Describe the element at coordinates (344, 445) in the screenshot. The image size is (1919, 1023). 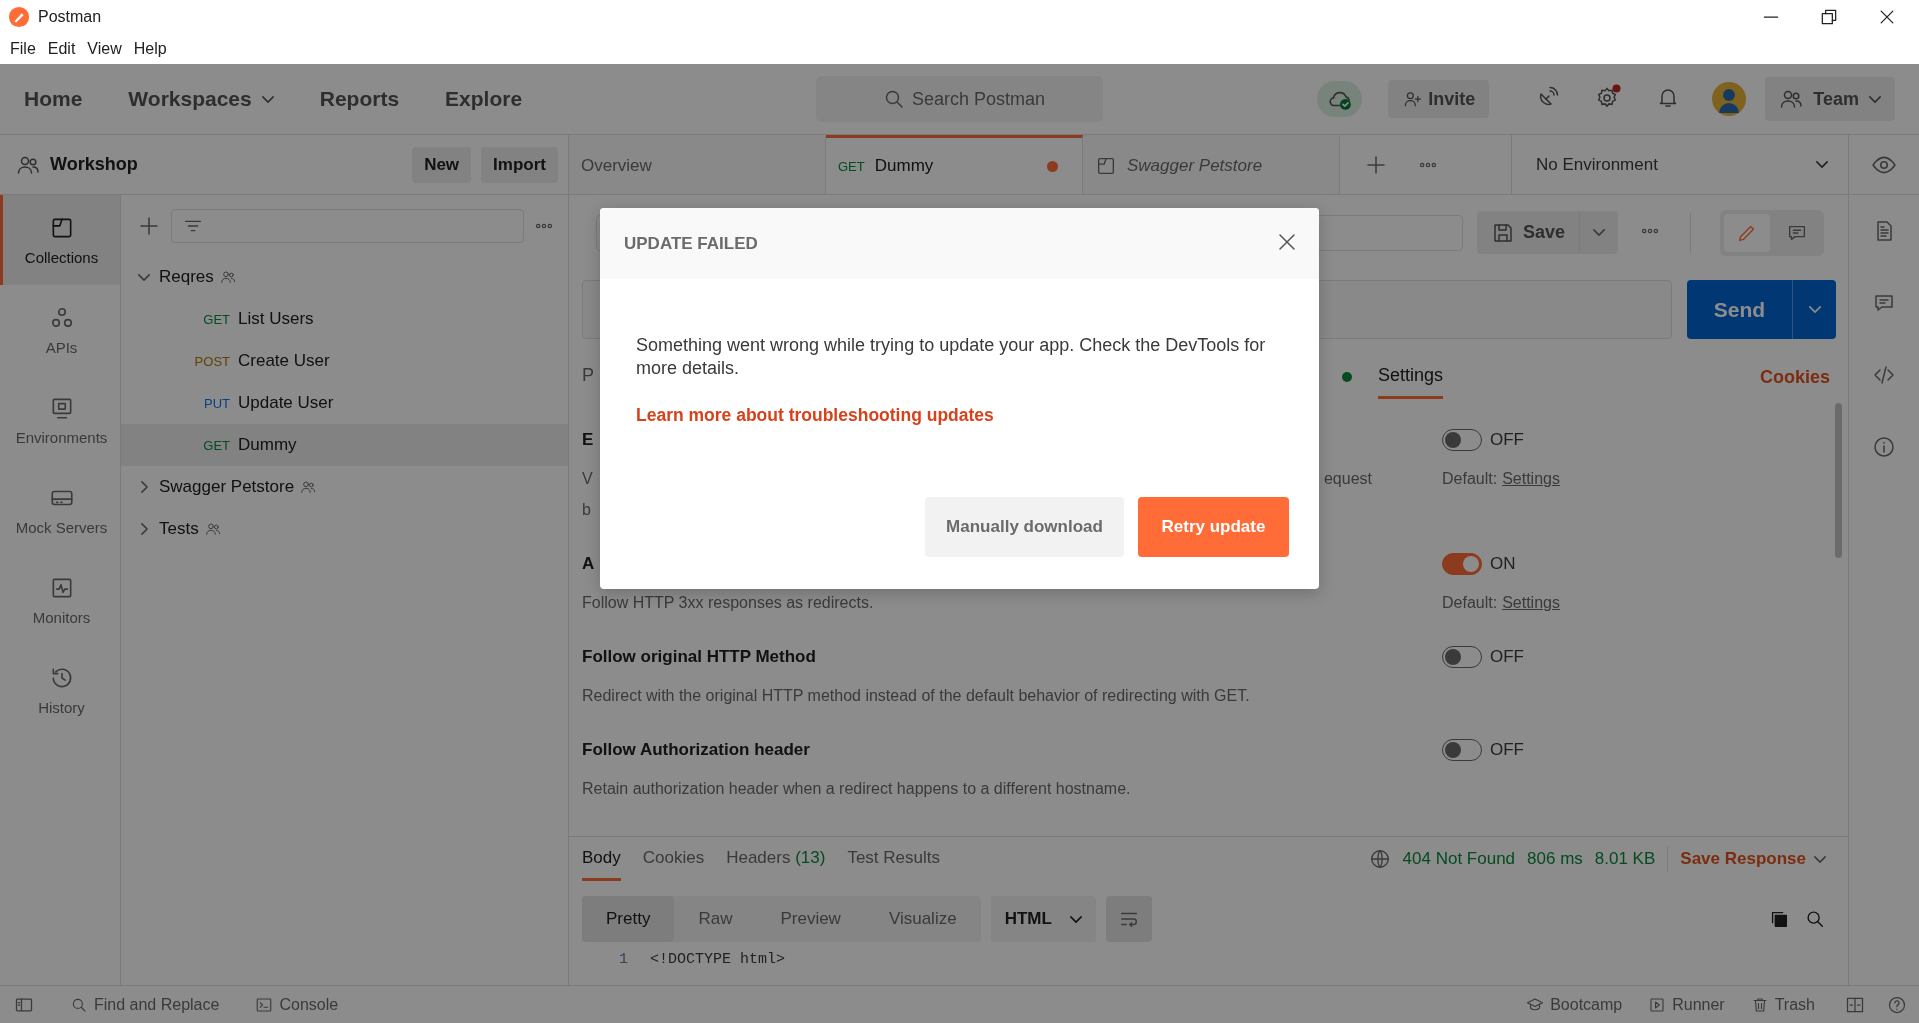
I see `request-item: GET Dummy` at that location.